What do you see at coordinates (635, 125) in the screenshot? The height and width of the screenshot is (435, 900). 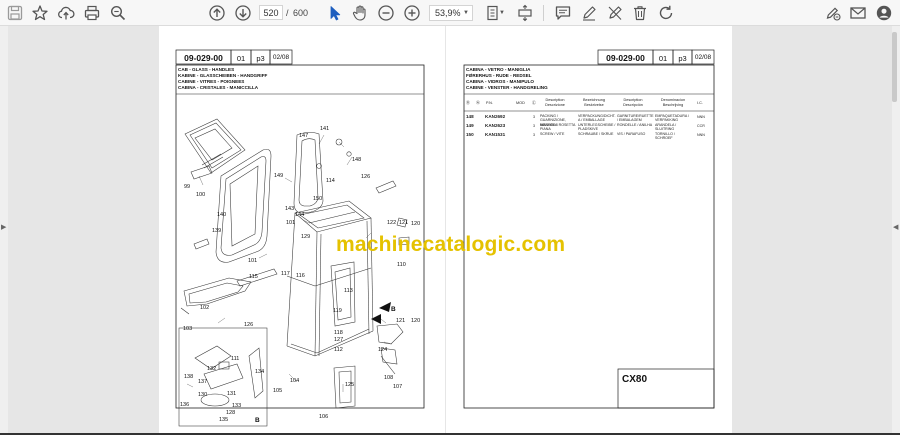 I see `row-desc-fr-pt: RONDELLE / ANILHA` at bounding box center [635, 125].